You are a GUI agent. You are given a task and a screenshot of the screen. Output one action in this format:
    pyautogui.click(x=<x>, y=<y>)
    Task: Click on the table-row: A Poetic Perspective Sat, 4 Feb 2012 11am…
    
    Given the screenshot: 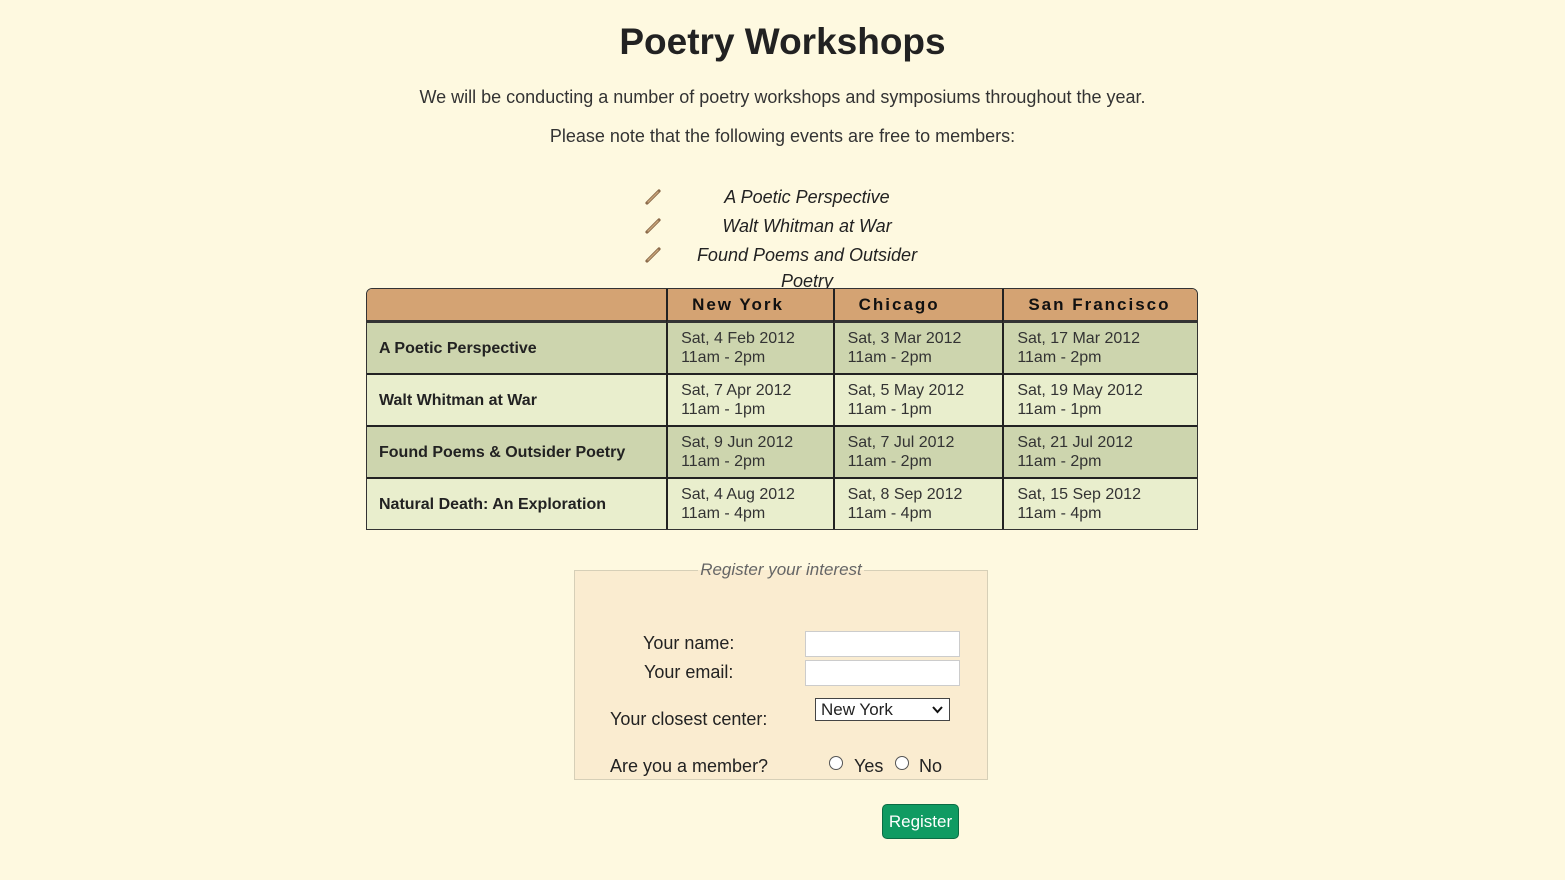 What is the action you would take?
    pyautogui.click(x=782, y=348)
    